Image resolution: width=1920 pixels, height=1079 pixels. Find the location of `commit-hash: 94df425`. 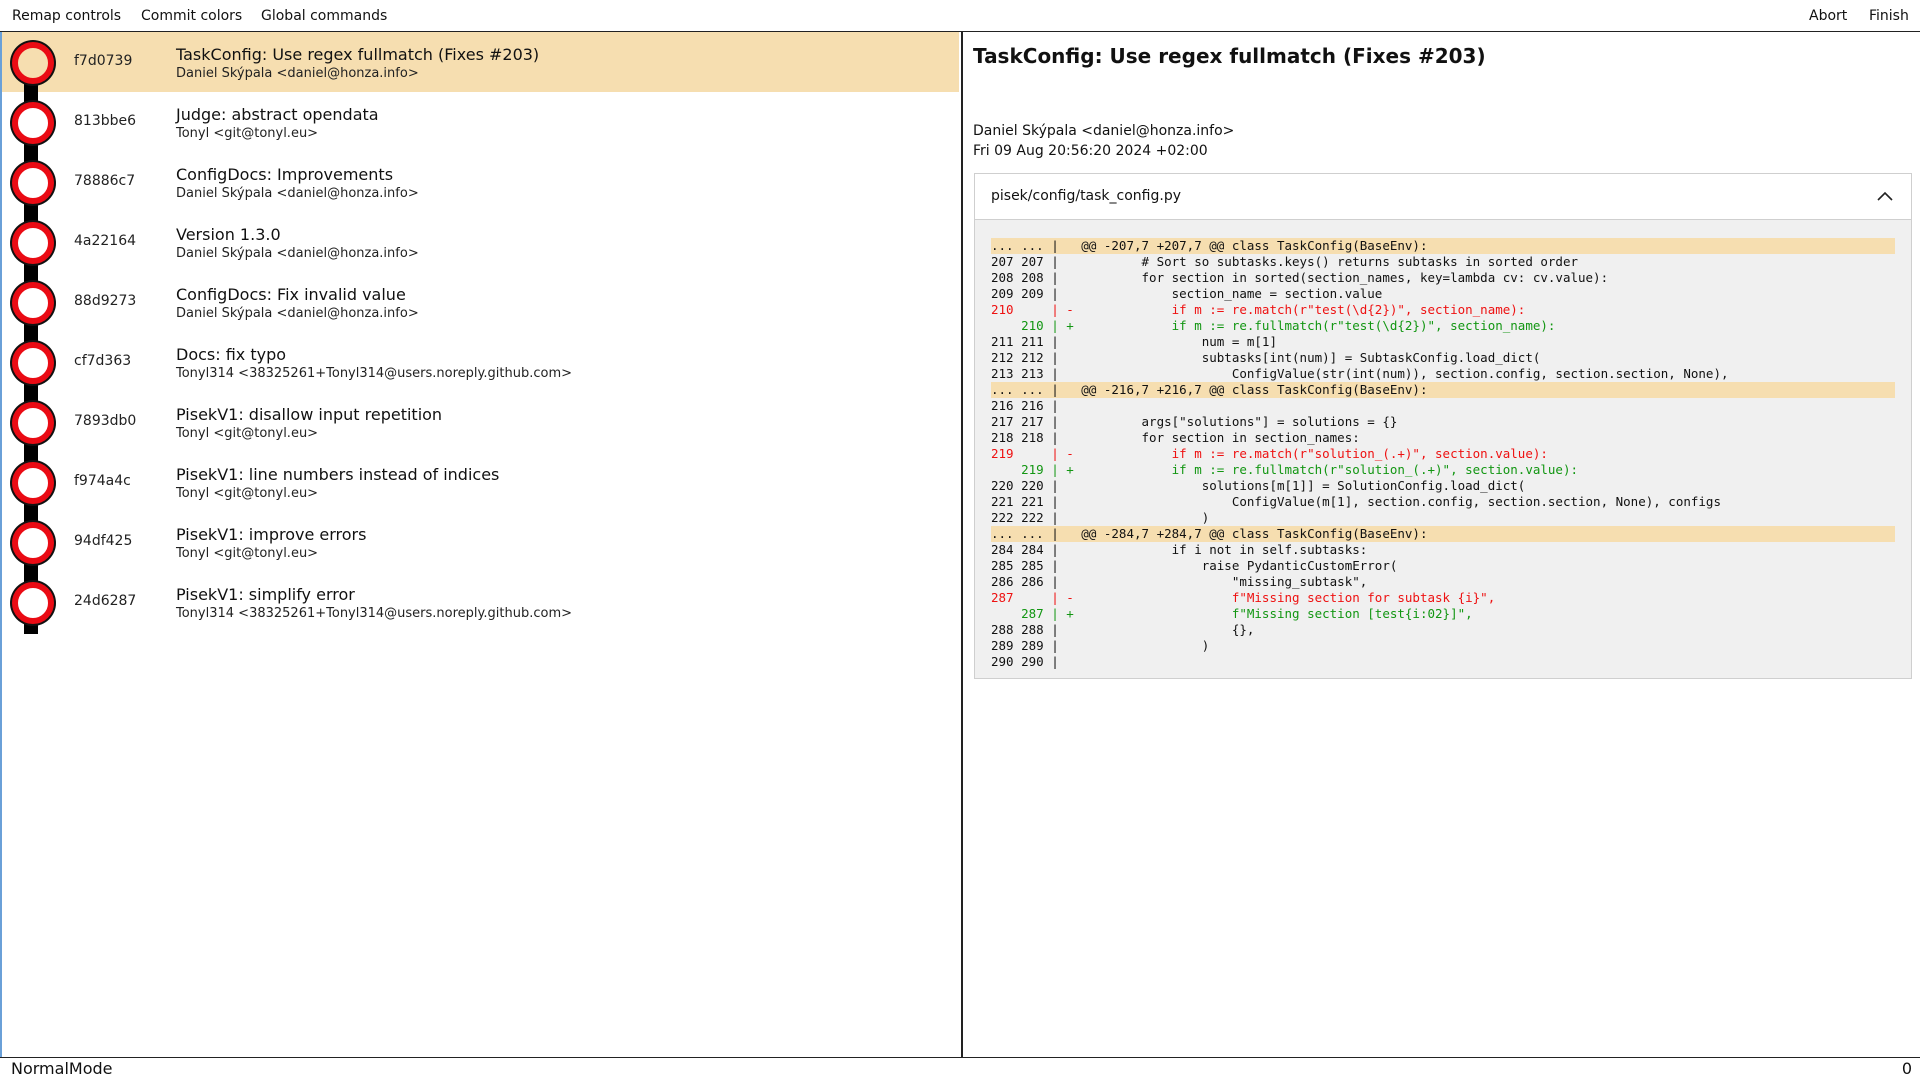

commit-hash: 94df425 is located at coordinates (103, 541).